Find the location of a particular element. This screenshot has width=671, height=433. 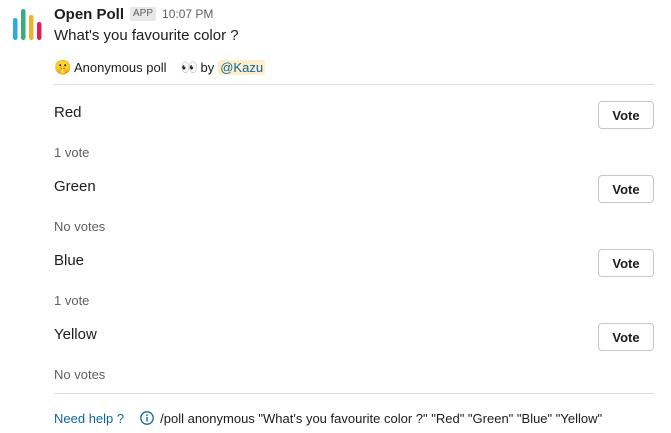

divider-bottom is located at coordinates (354, 393).